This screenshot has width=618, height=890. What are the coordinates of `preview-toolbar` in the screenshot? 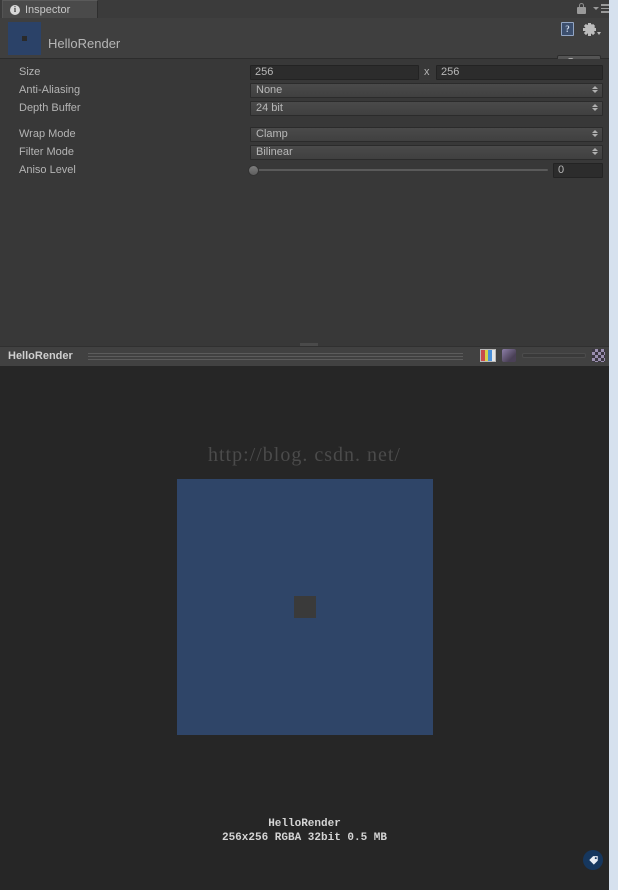 It's located at (542, 355).